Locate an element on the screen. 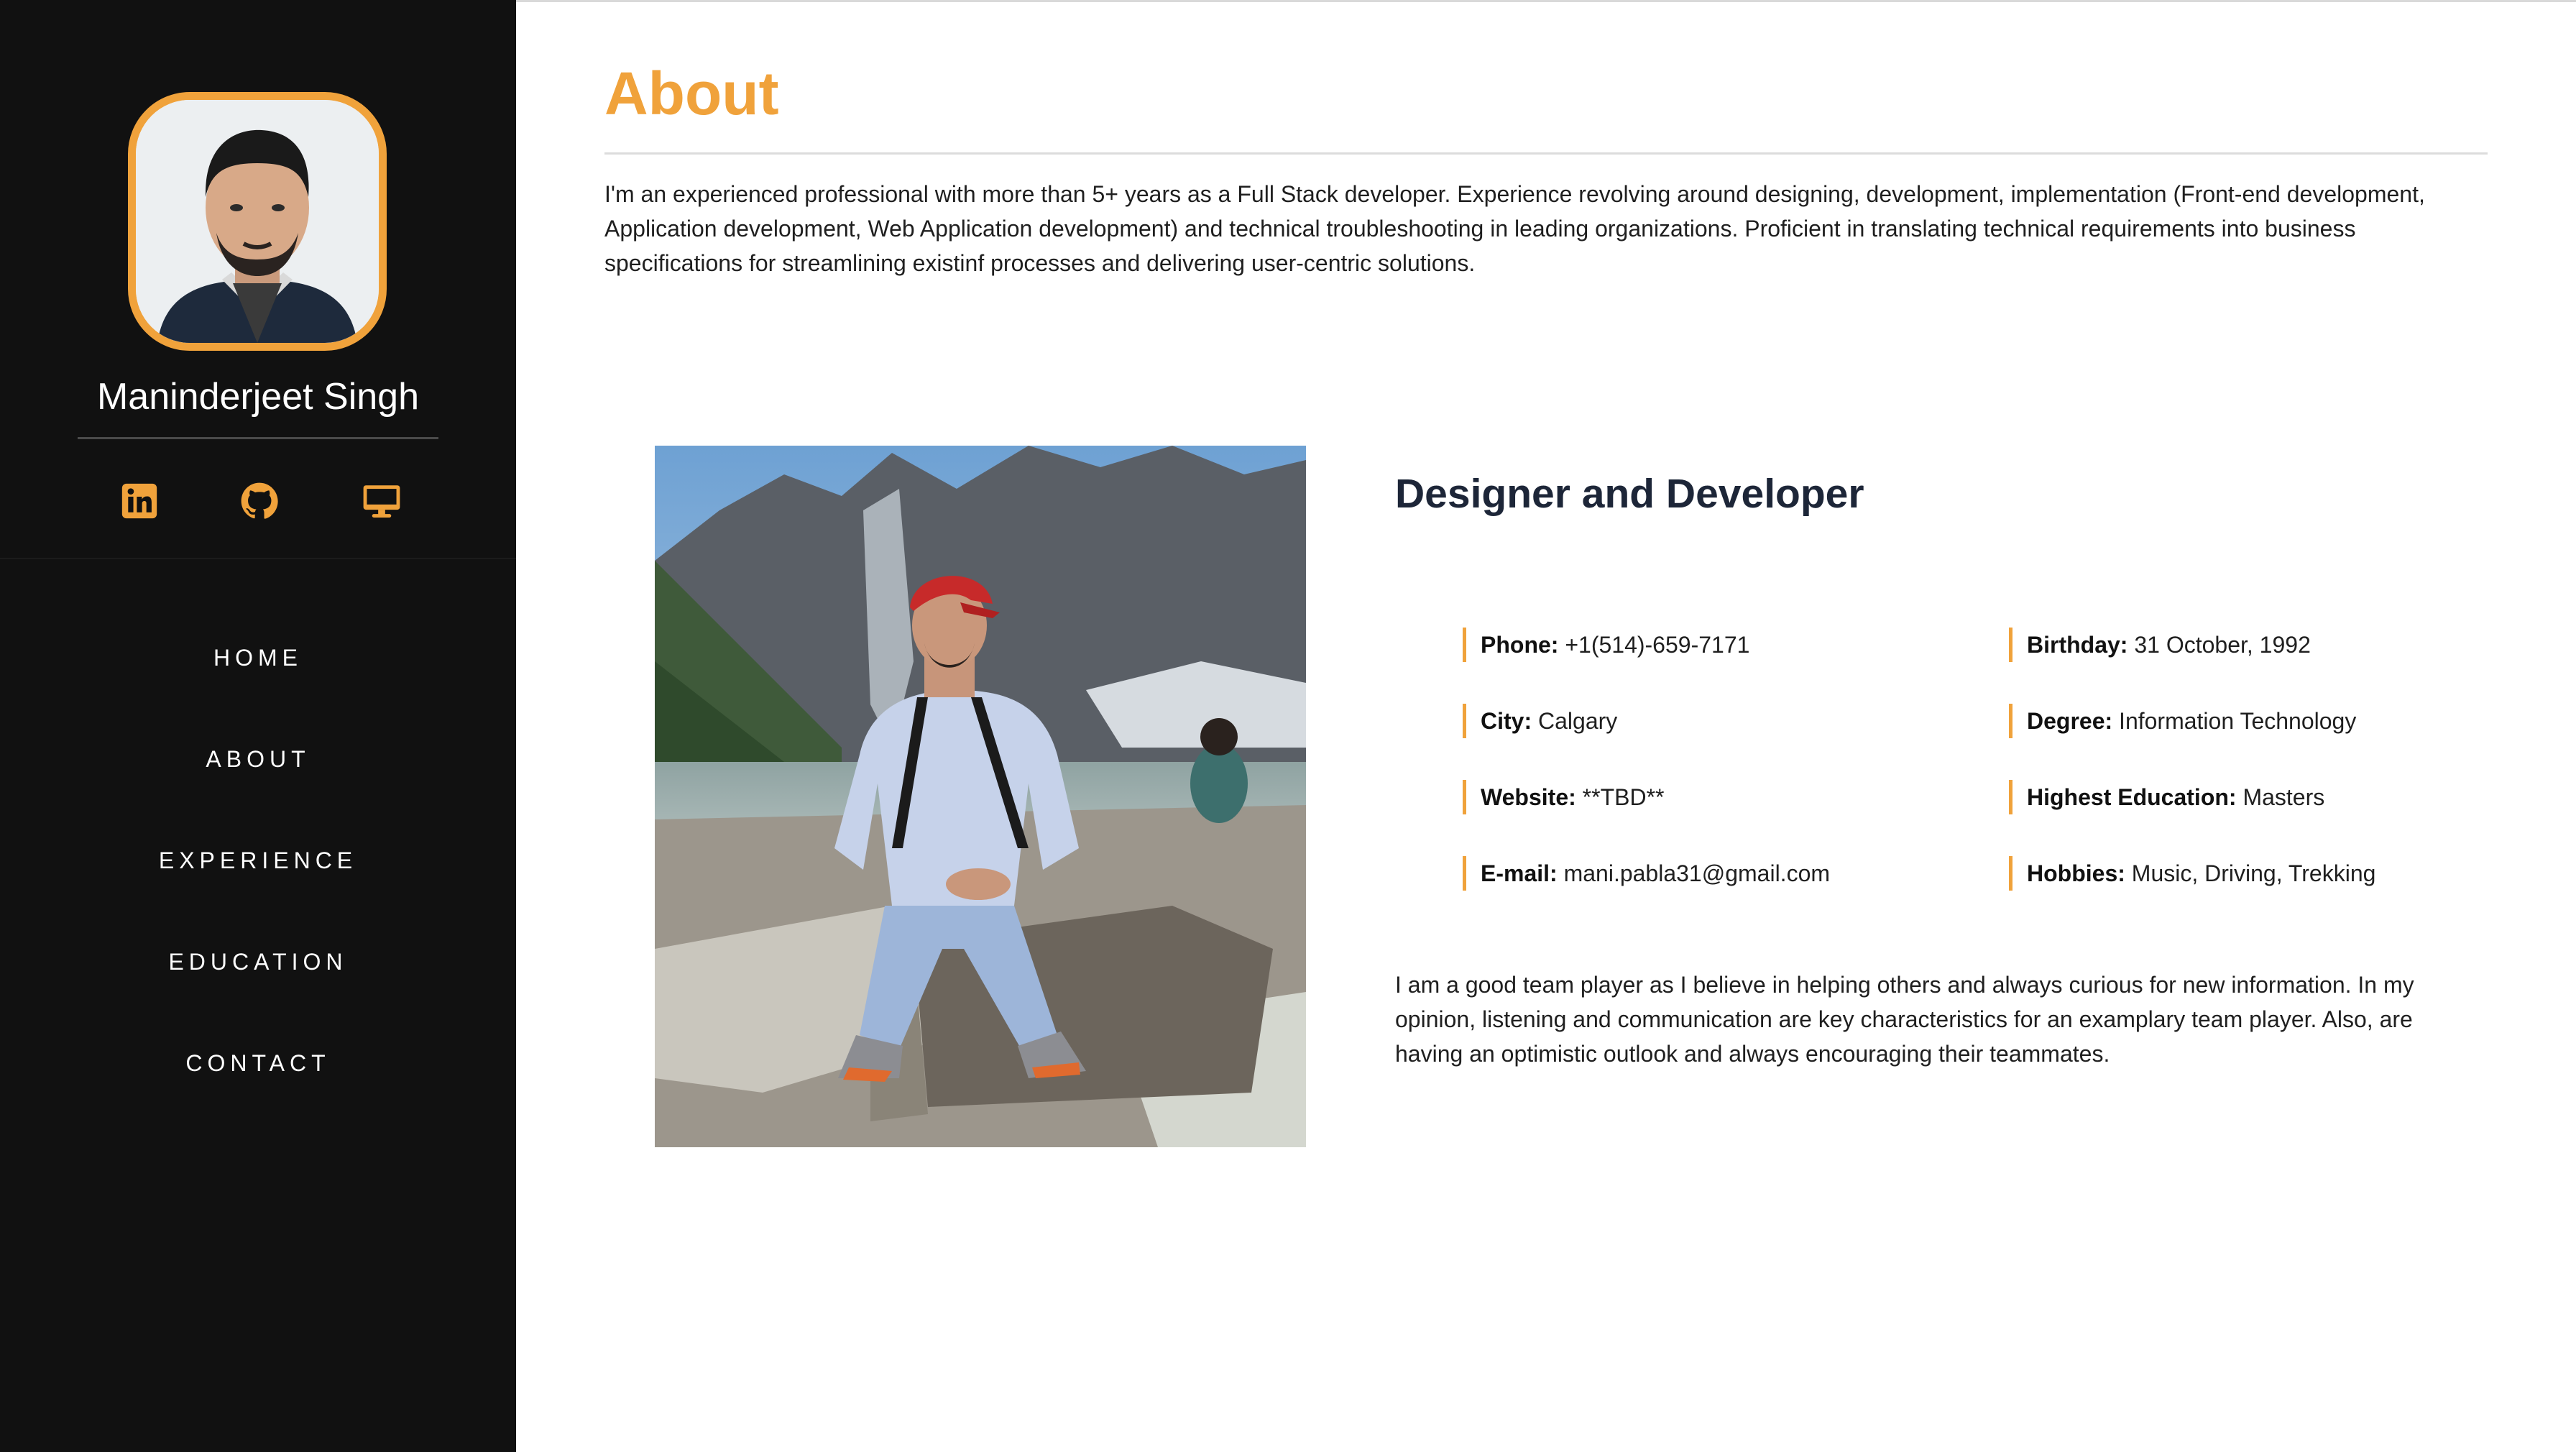 Image resolution: width=2576 pixels, height=1452 pixels. nav-item-contact: CONTACT is located at coordinates (258, 1088).